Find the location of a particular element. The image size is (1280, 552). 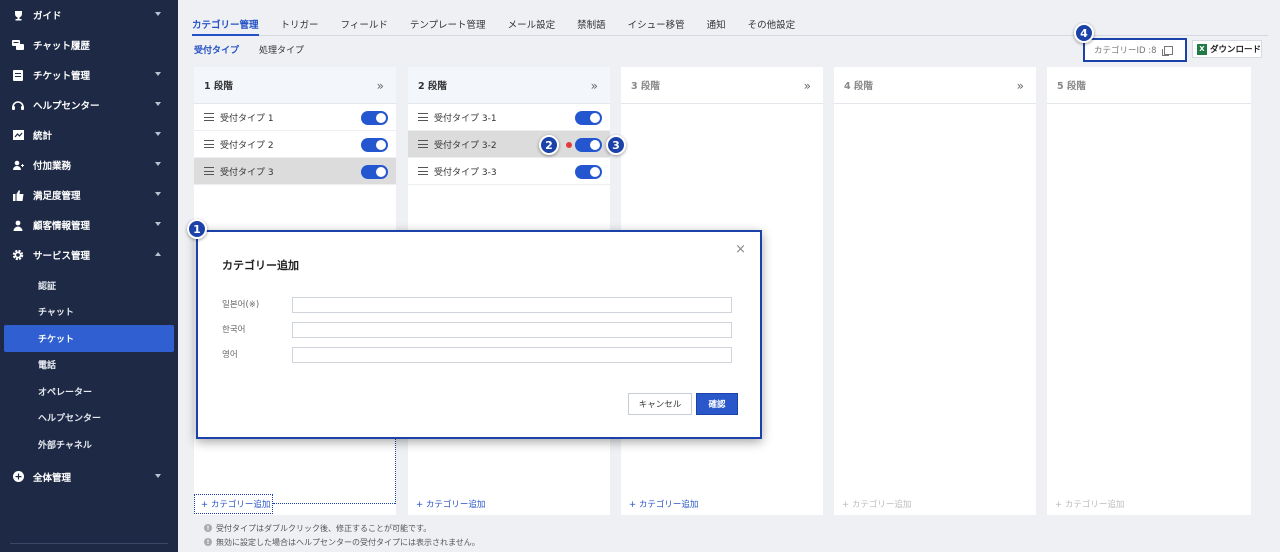

modal-title: カテゴリー追加 is located at coordinates (260, 265).